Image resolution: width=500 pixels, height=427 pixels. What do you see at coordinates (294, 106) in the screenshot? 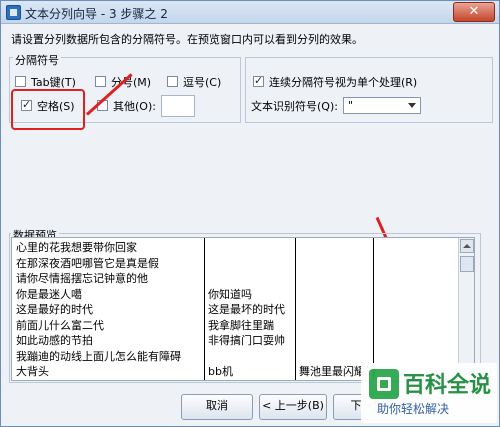
I see `qualifier-label: 文本识别符号(Q):` at bounding box center [294, 106].